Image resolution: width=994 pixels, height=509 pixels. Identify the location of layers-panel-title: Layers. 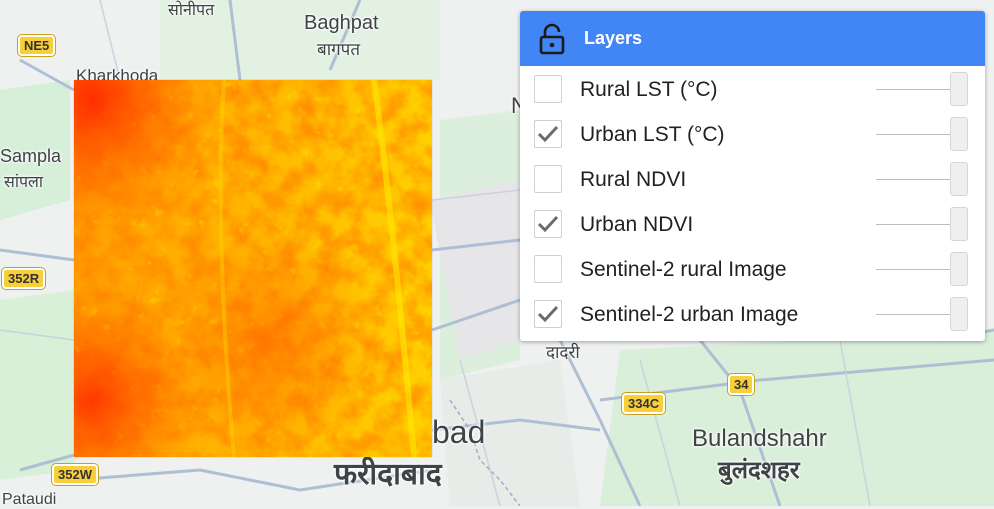
(613, 38).